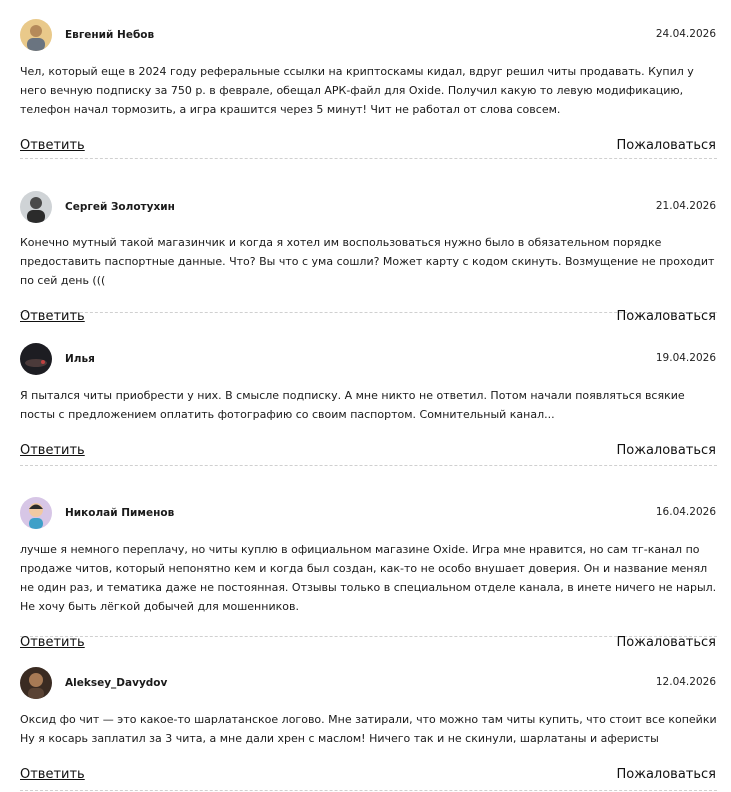 This screenshot has width=731, height=792. What do you see at coordinates (685, 358) in the screenshot?
I see `comment-date: 19.04.2026` at bounding box center [685, 358].